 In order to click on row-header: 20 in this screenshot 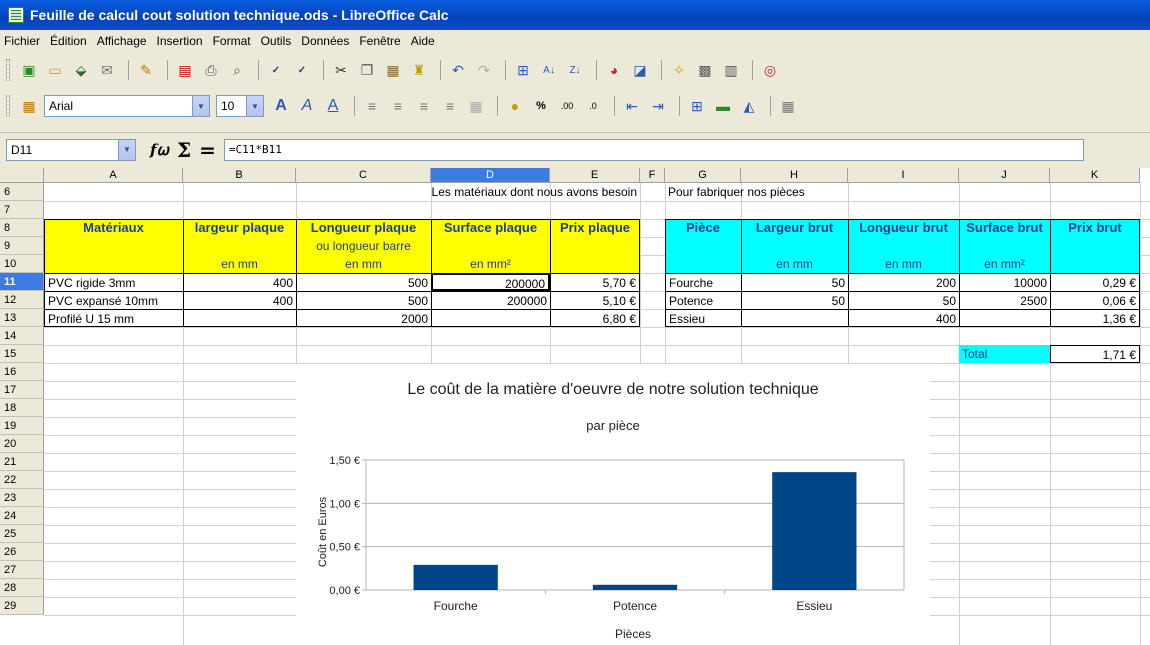, I will do `click(22, 444)`.